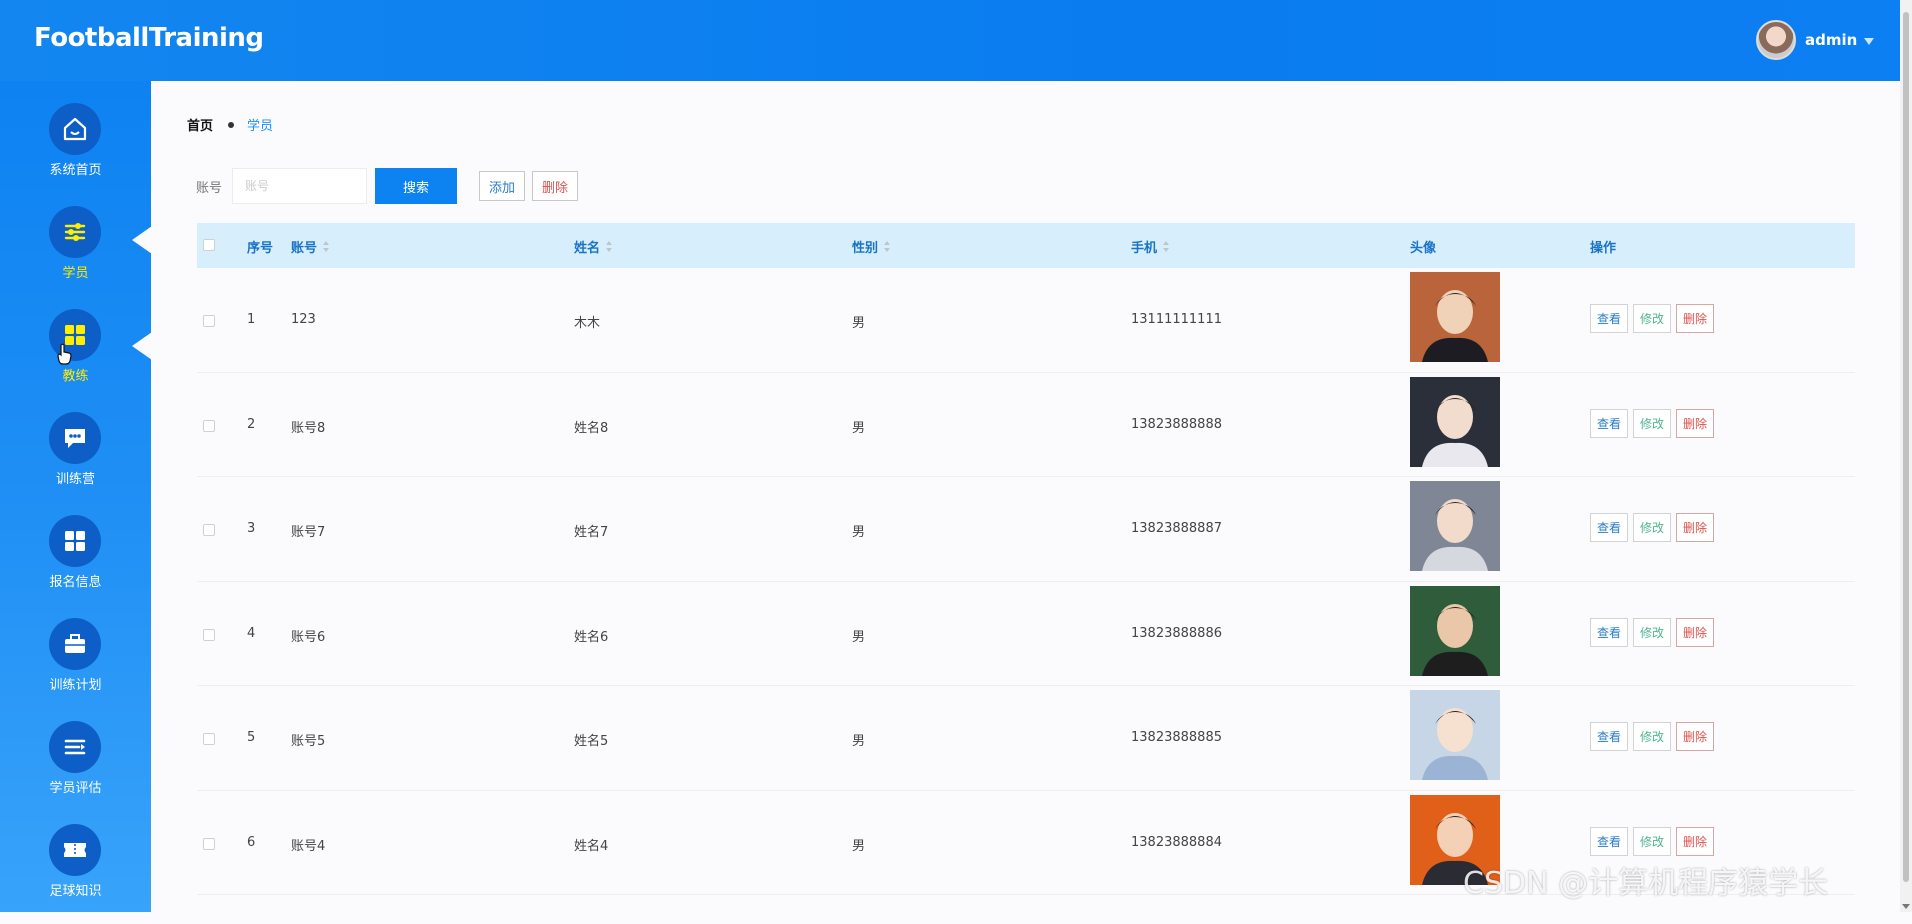 This screenshot has width=1912, height=924. What do you see at coordinates (64, 354) in the screenshot?
I see `mouse-cursor-icon` at bounding box center [64, 354].